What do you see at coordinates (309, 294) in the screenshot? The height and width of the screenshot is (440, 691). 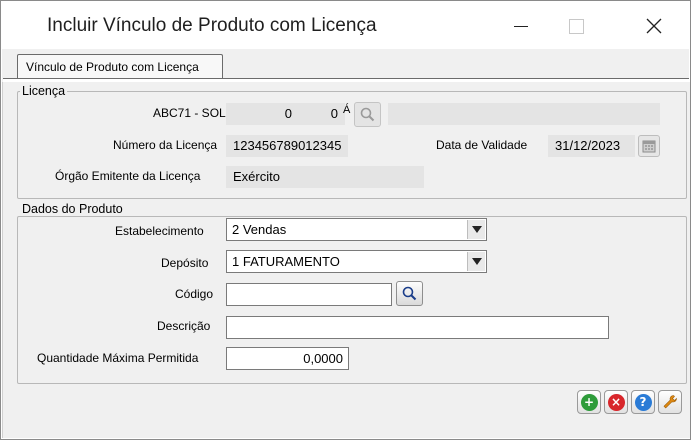 I see `codigo-input` at bounding box center [309, 294].